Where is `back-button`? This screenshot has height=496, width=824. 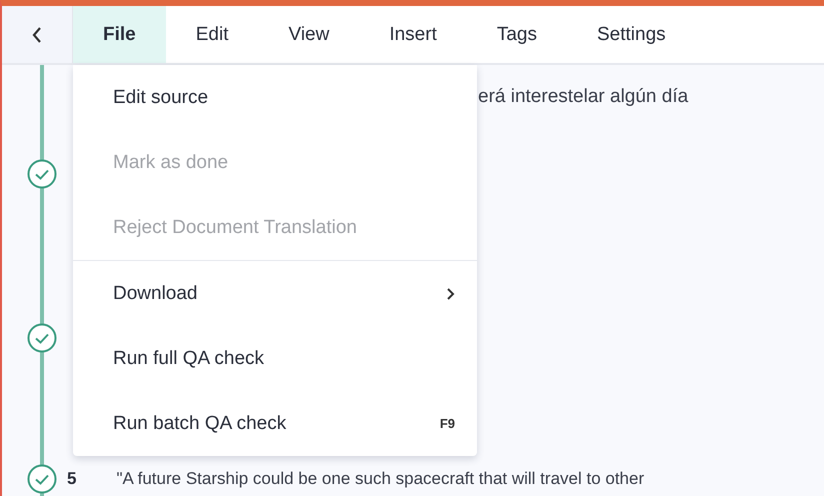 back-button is located at coordinates (37, 34).